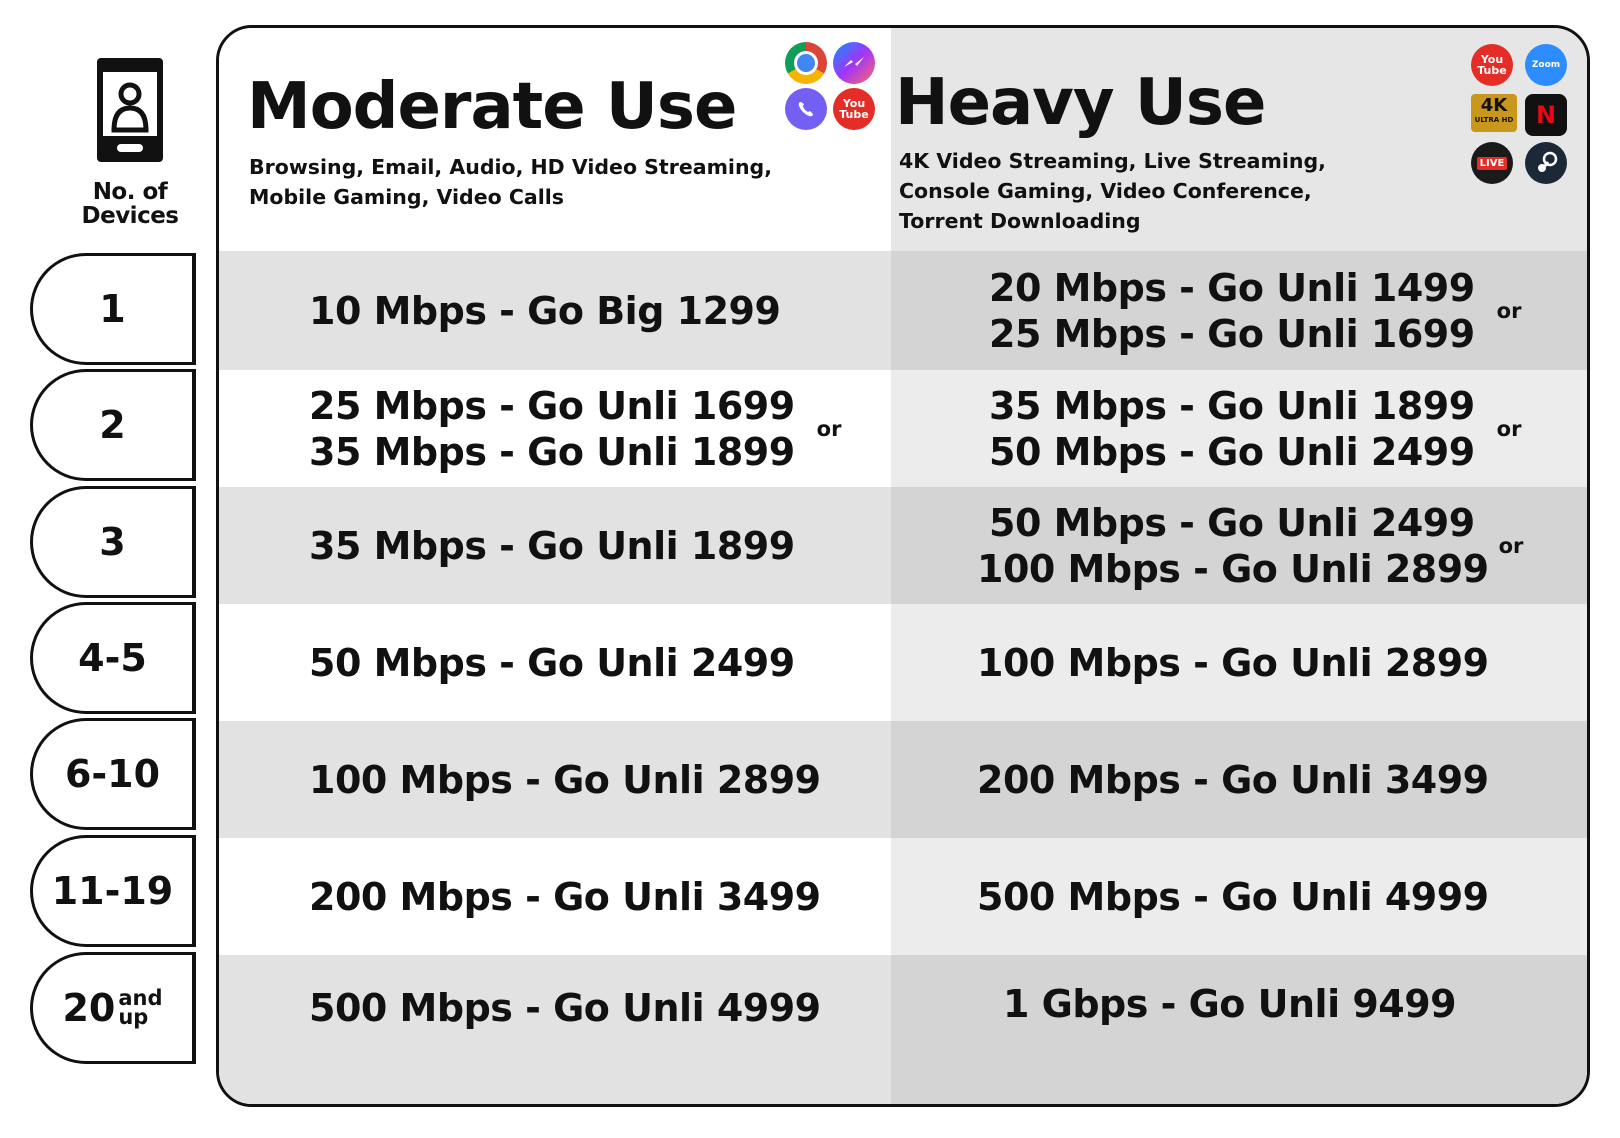 The image size is (1620, 1138). I want to click on devices-header: No. of Devices, so click(130, 143).